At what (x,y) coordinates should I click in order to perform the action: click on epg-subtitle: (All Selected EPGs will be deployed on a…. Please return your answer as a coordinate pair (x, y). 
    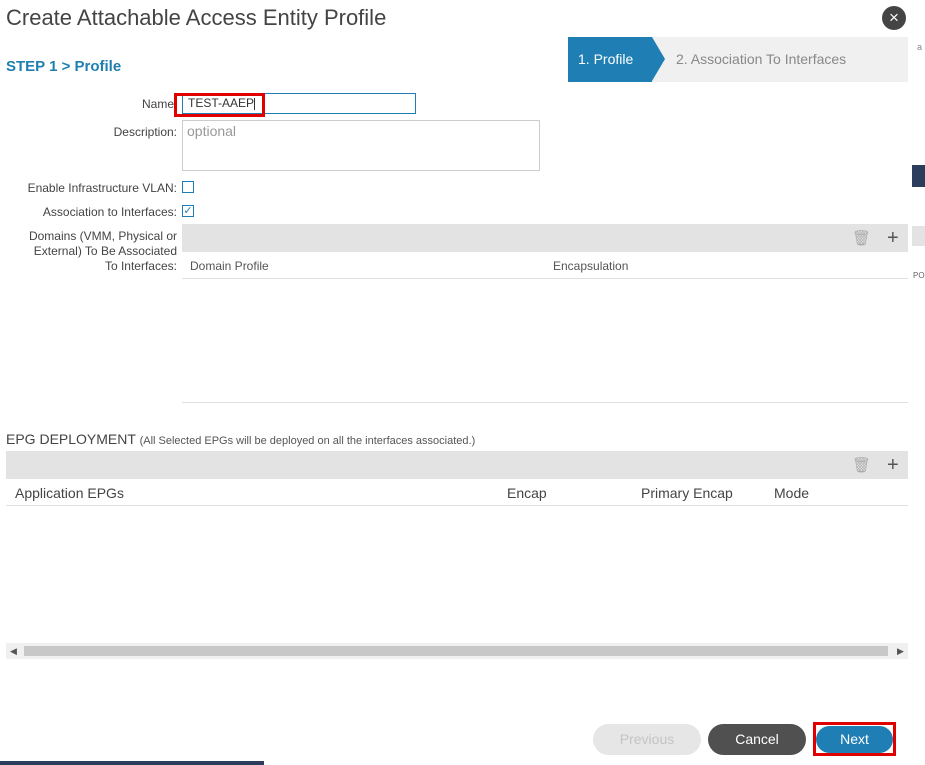
    Looking at the image, I should click on (307, 441).